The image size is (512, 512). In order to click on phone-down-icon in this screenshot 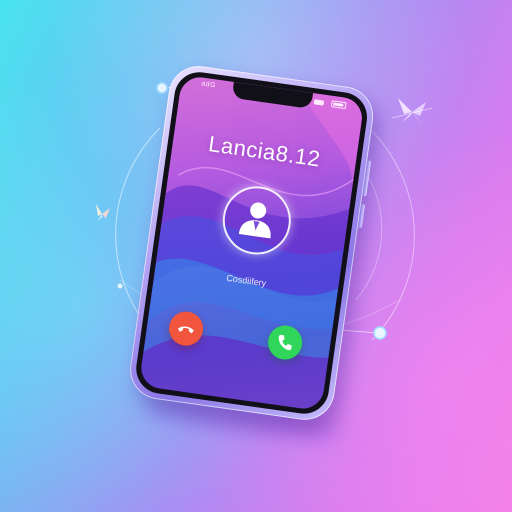, I will do `click(186, 330)`.